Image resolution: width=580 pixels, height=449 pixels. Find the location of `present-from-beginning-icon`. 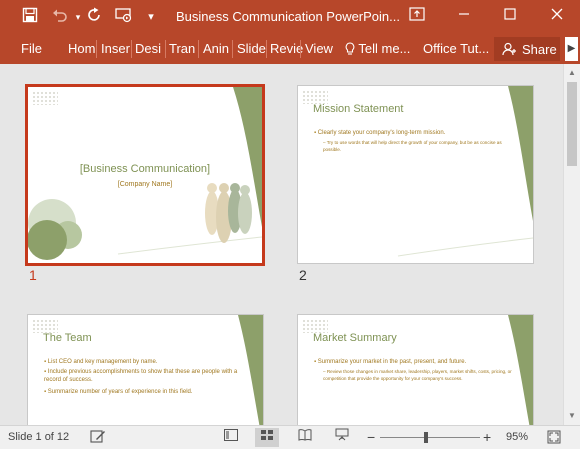

present-from-beginning-icon is located at coordinates (124, 17).